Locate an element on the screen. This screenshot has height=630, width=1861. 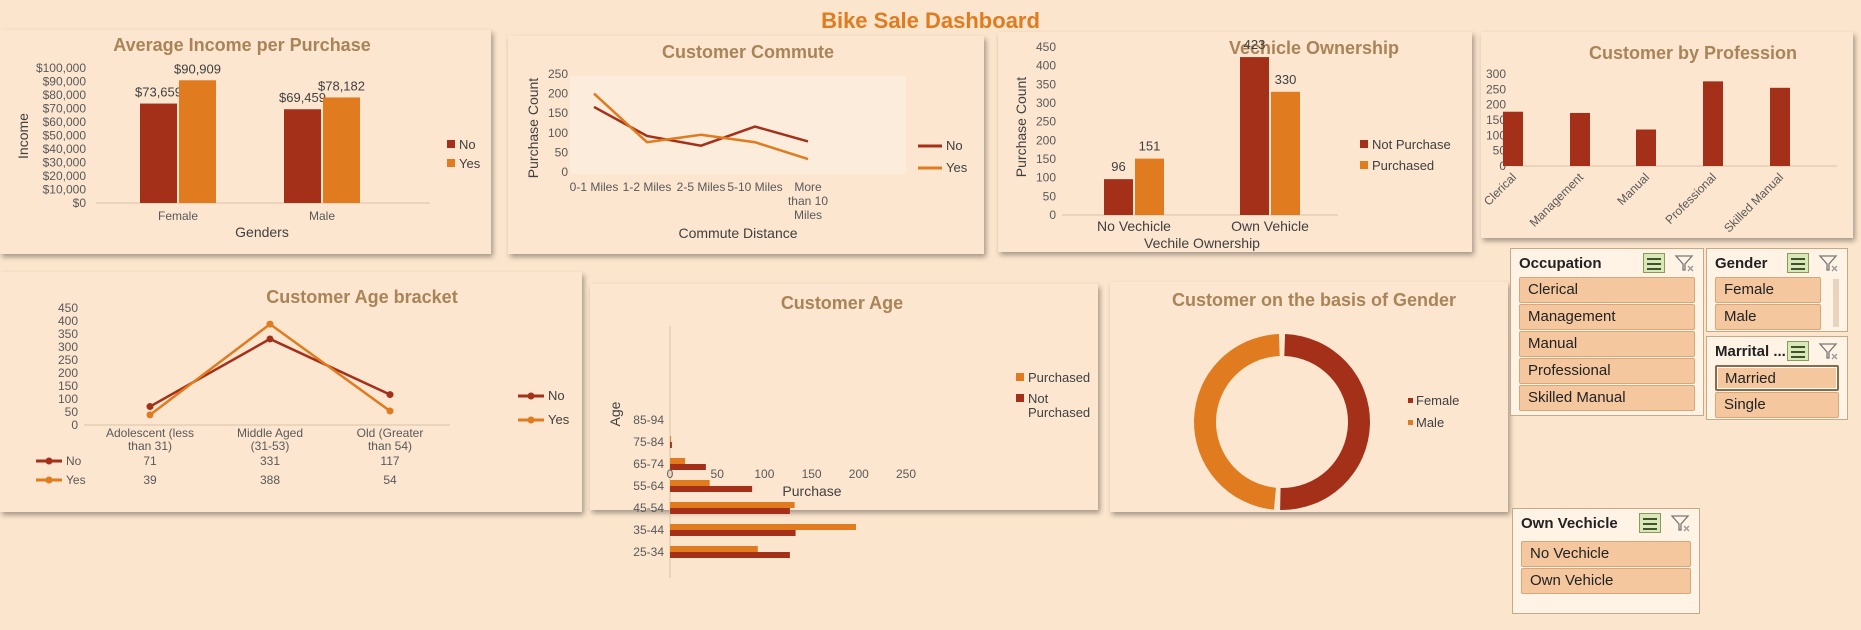
bar-no-male is located at coordinates (302, 156).